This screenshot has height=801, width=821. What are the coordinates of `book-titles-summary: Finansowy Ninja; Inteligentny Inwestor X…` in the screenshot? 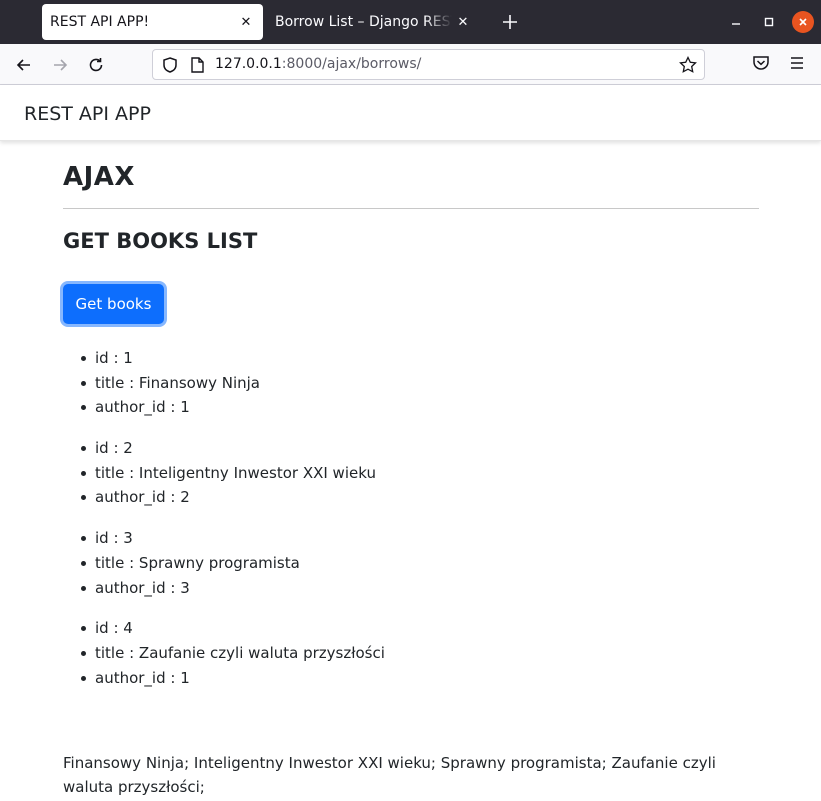 It's located at (389, 775).